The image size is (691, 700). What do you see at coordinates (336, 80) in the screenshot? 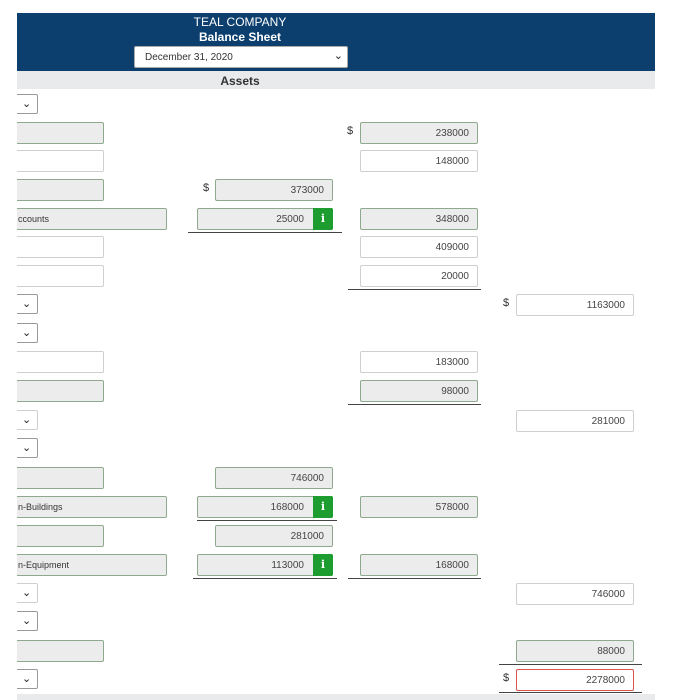
I see `assets-section-bar: Assets` at bounding box center [336, 80].